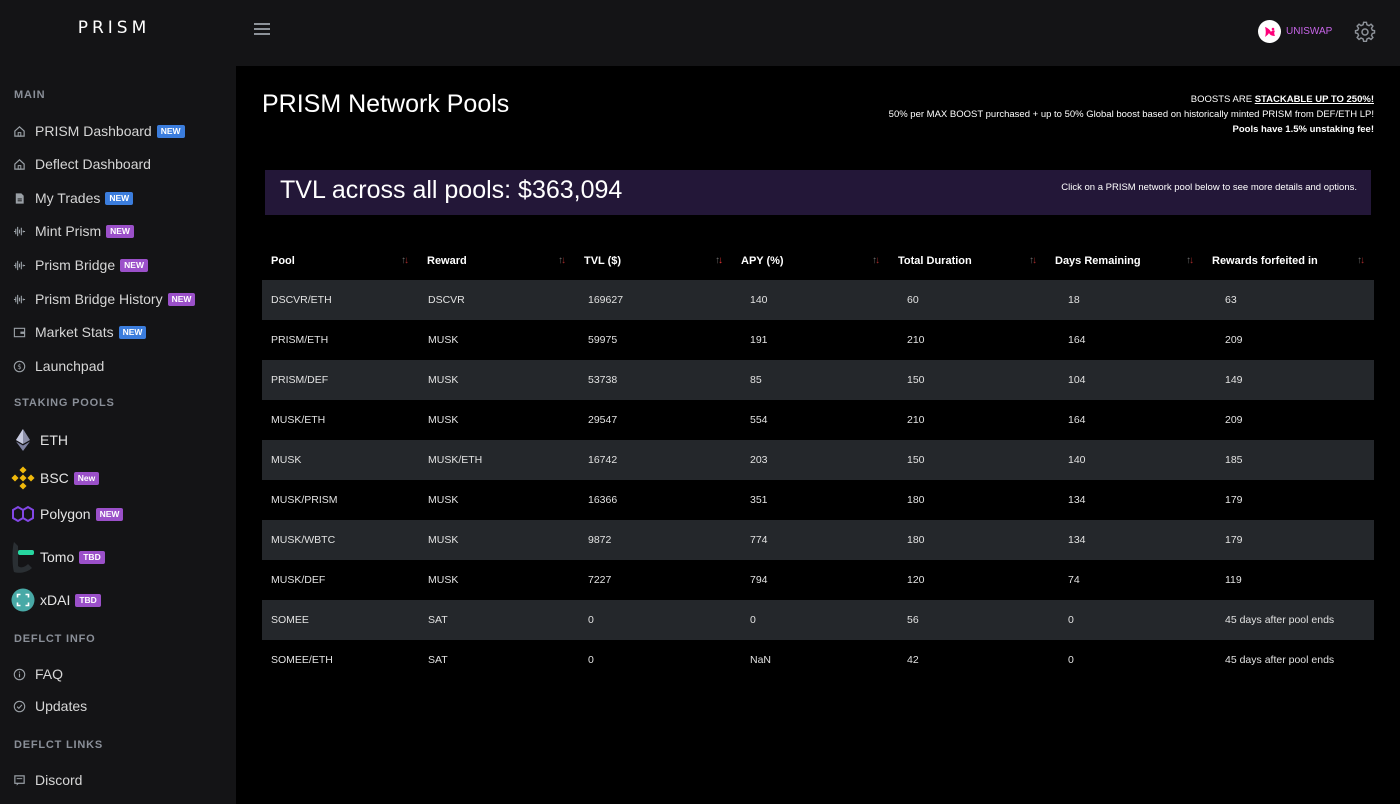 The image size is (1400, 804). I want to click on table-cell: 150, so click(967, 380).